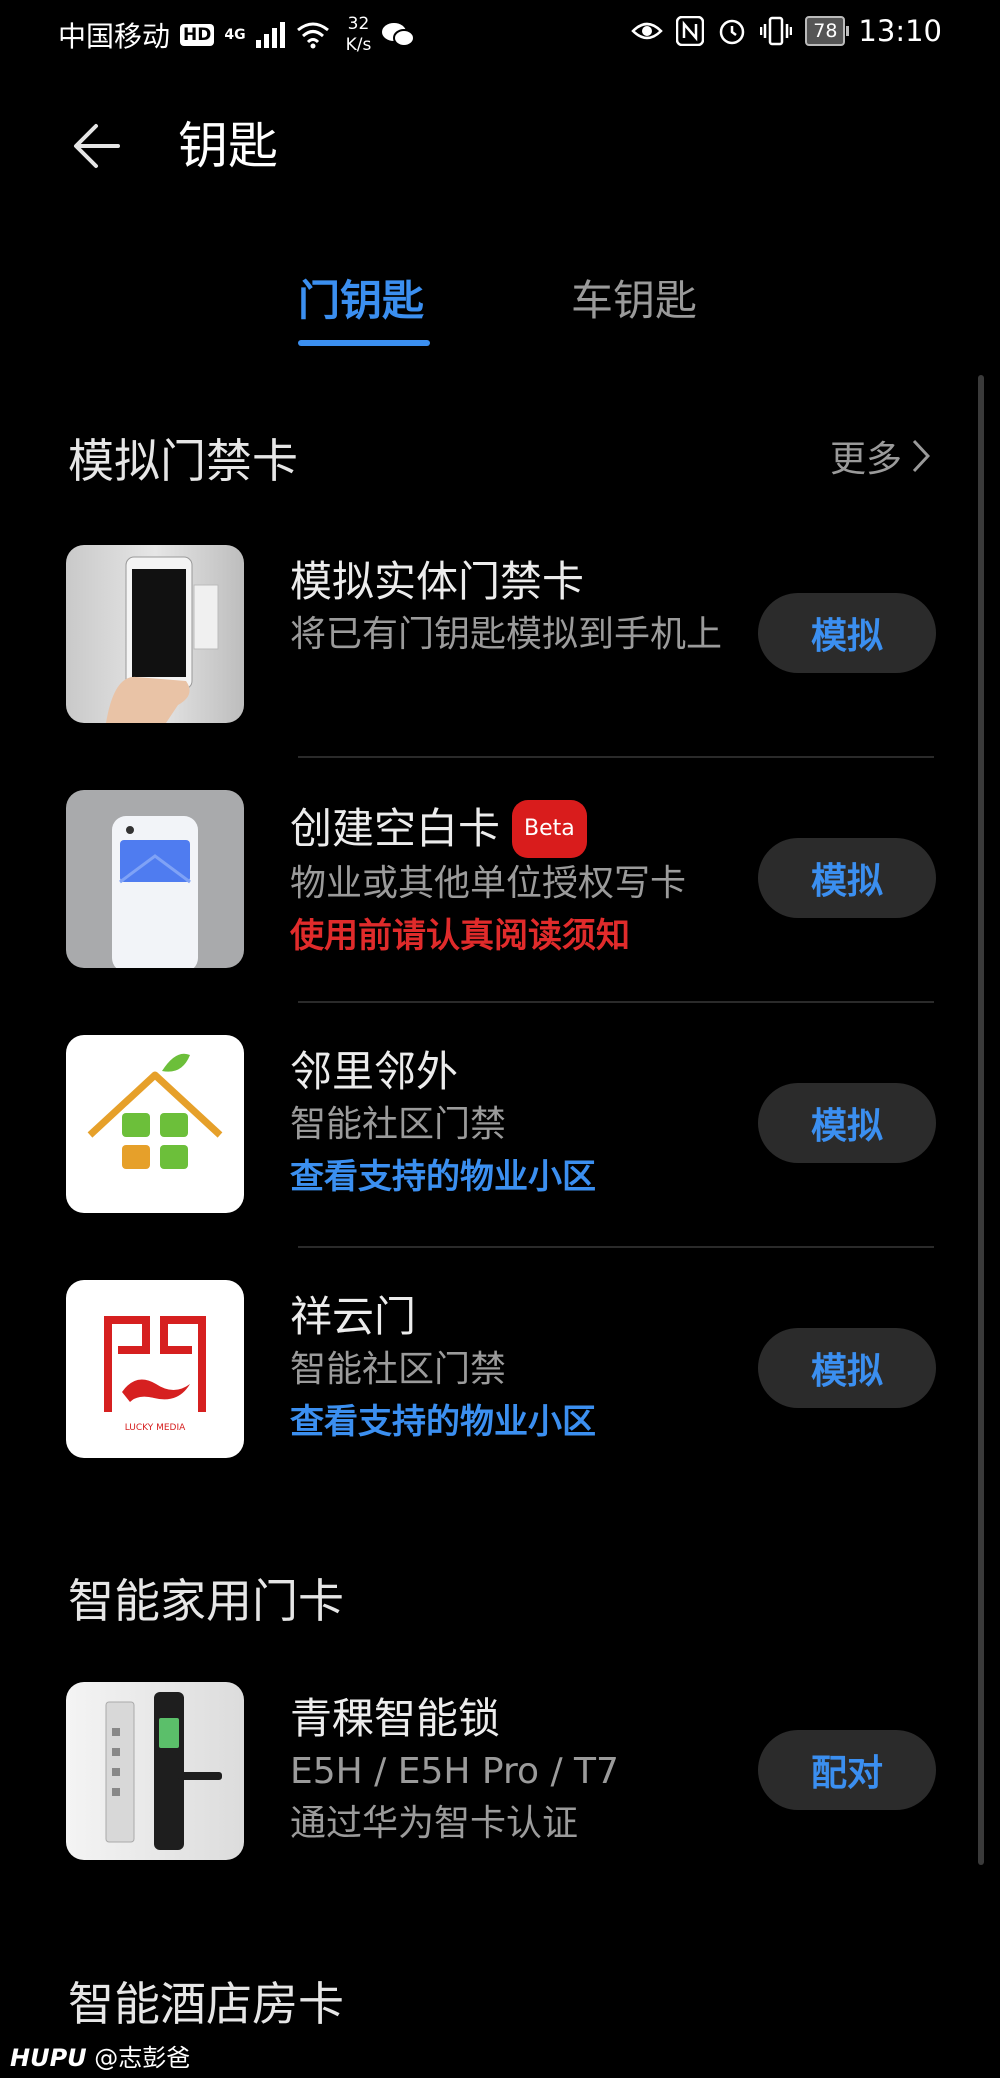  What do you see at coordinates (395, 828) in the screenshot?
I see `item-title: 创建空白卡` at bounding box center [395, 828].